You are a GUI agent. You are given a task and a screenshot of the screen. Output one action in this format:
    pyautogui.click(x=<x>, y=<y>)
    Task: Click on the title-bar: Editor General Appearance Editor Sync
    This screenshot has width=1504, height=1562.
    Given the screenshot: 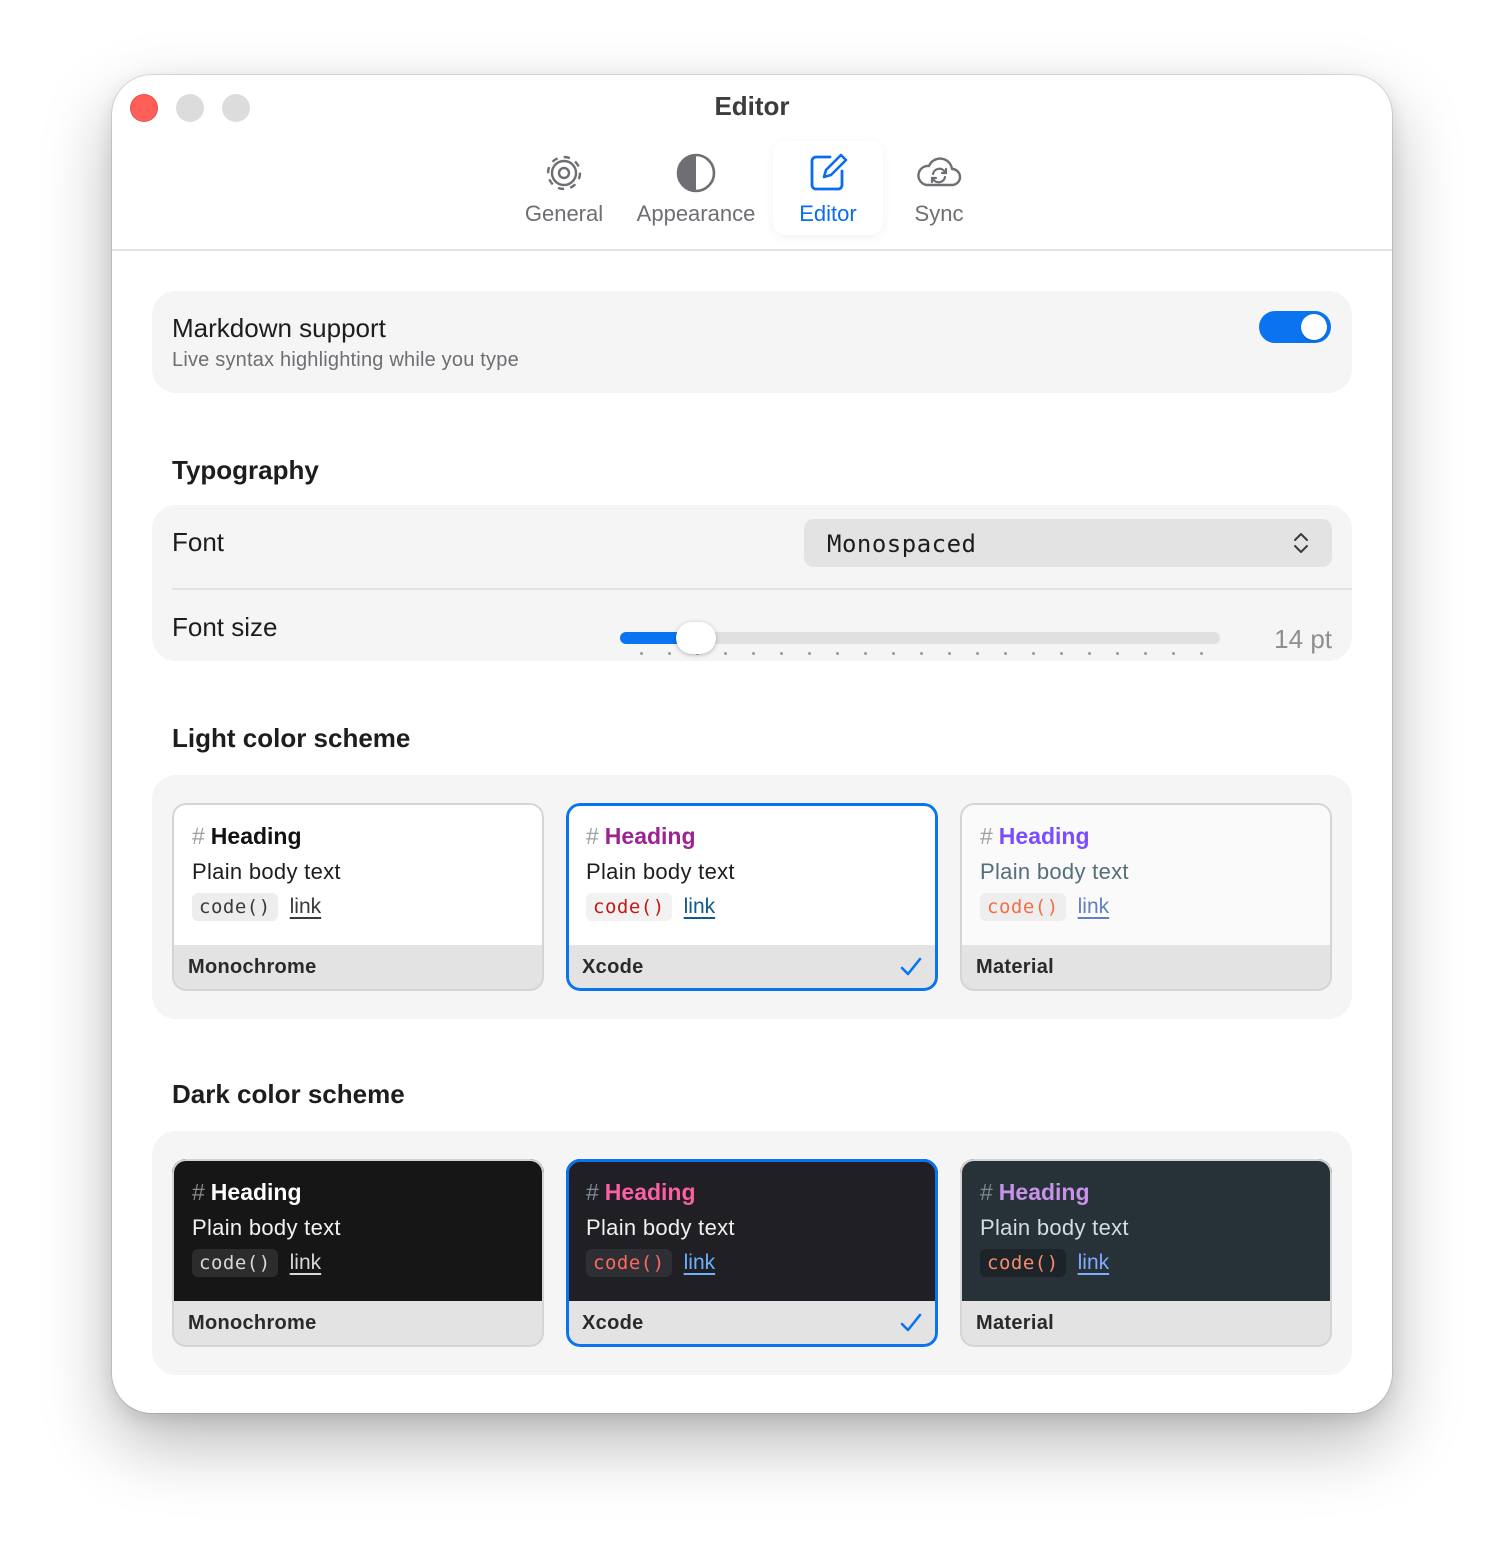 What is the action you would take?
    pyautogui.click(x=752, y=163)
    